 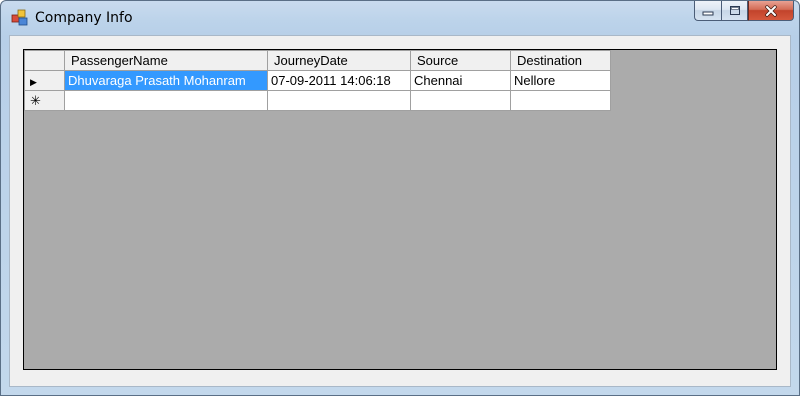 What do you see at coordinates (19, 17) in the screenshot?
I see `form-app-icon` at bounding box center [19, 17].